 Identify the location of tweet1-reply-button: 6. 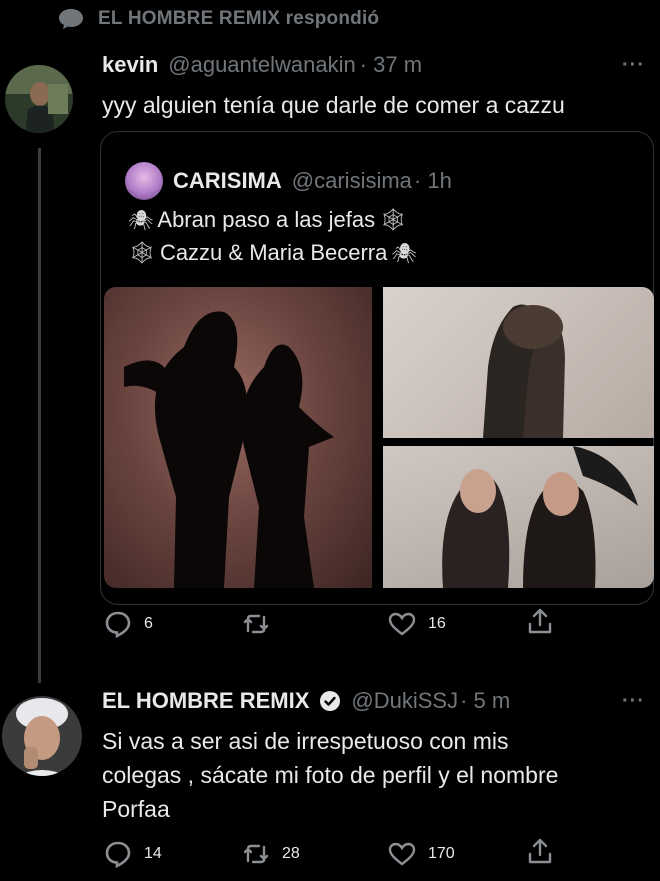
(128, 624).